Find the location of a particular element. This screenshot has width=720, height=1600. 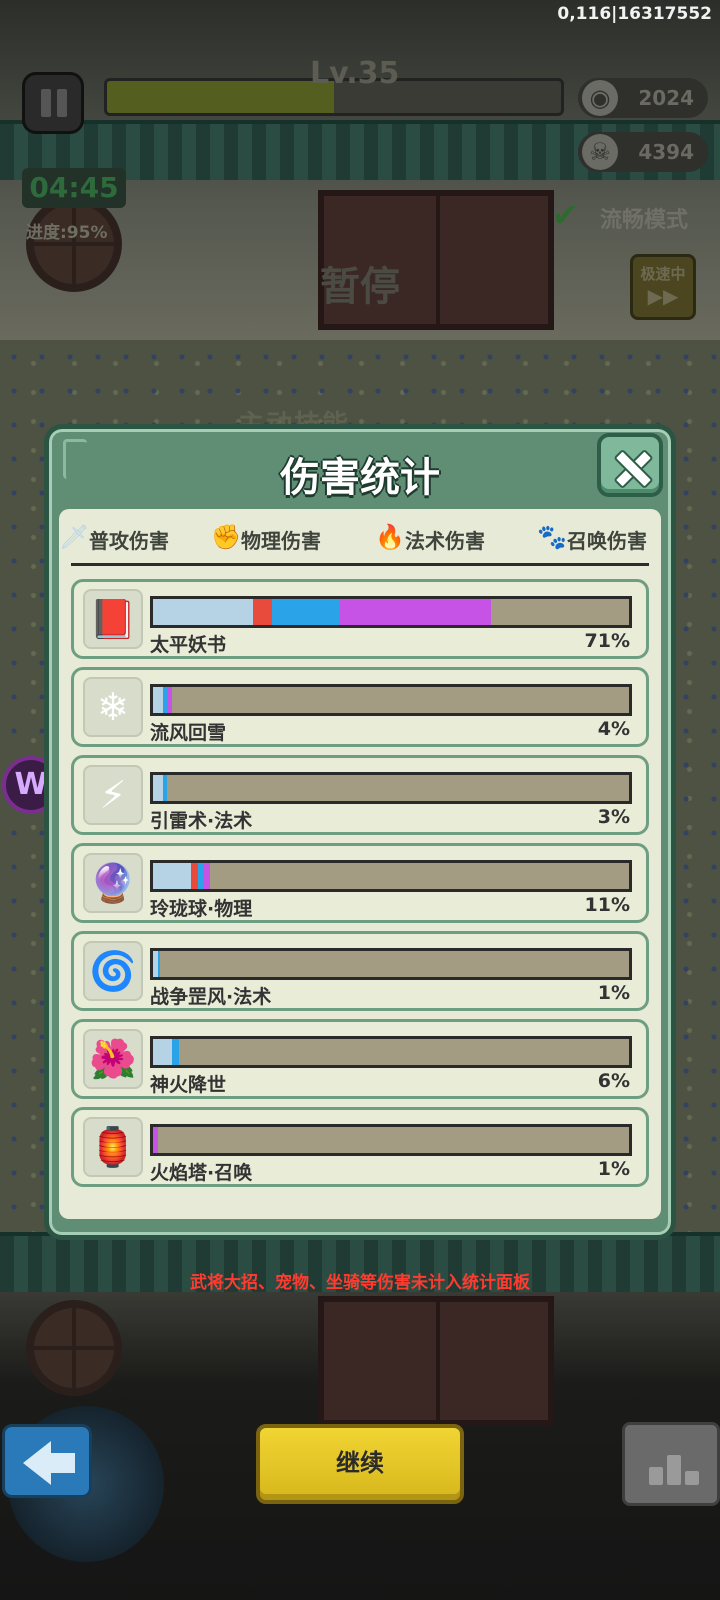

legend-label: 法术伤害 is located at coordinates (445, 541).